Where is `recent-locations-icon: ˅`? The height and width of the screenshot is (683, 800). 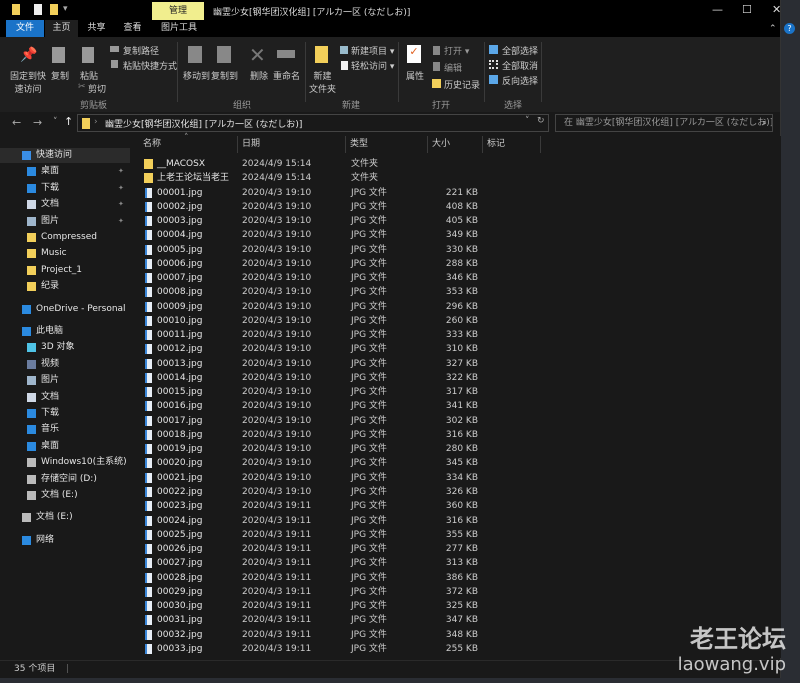
recent-locations-icon: ˅ is located at coordinates (55, 122).